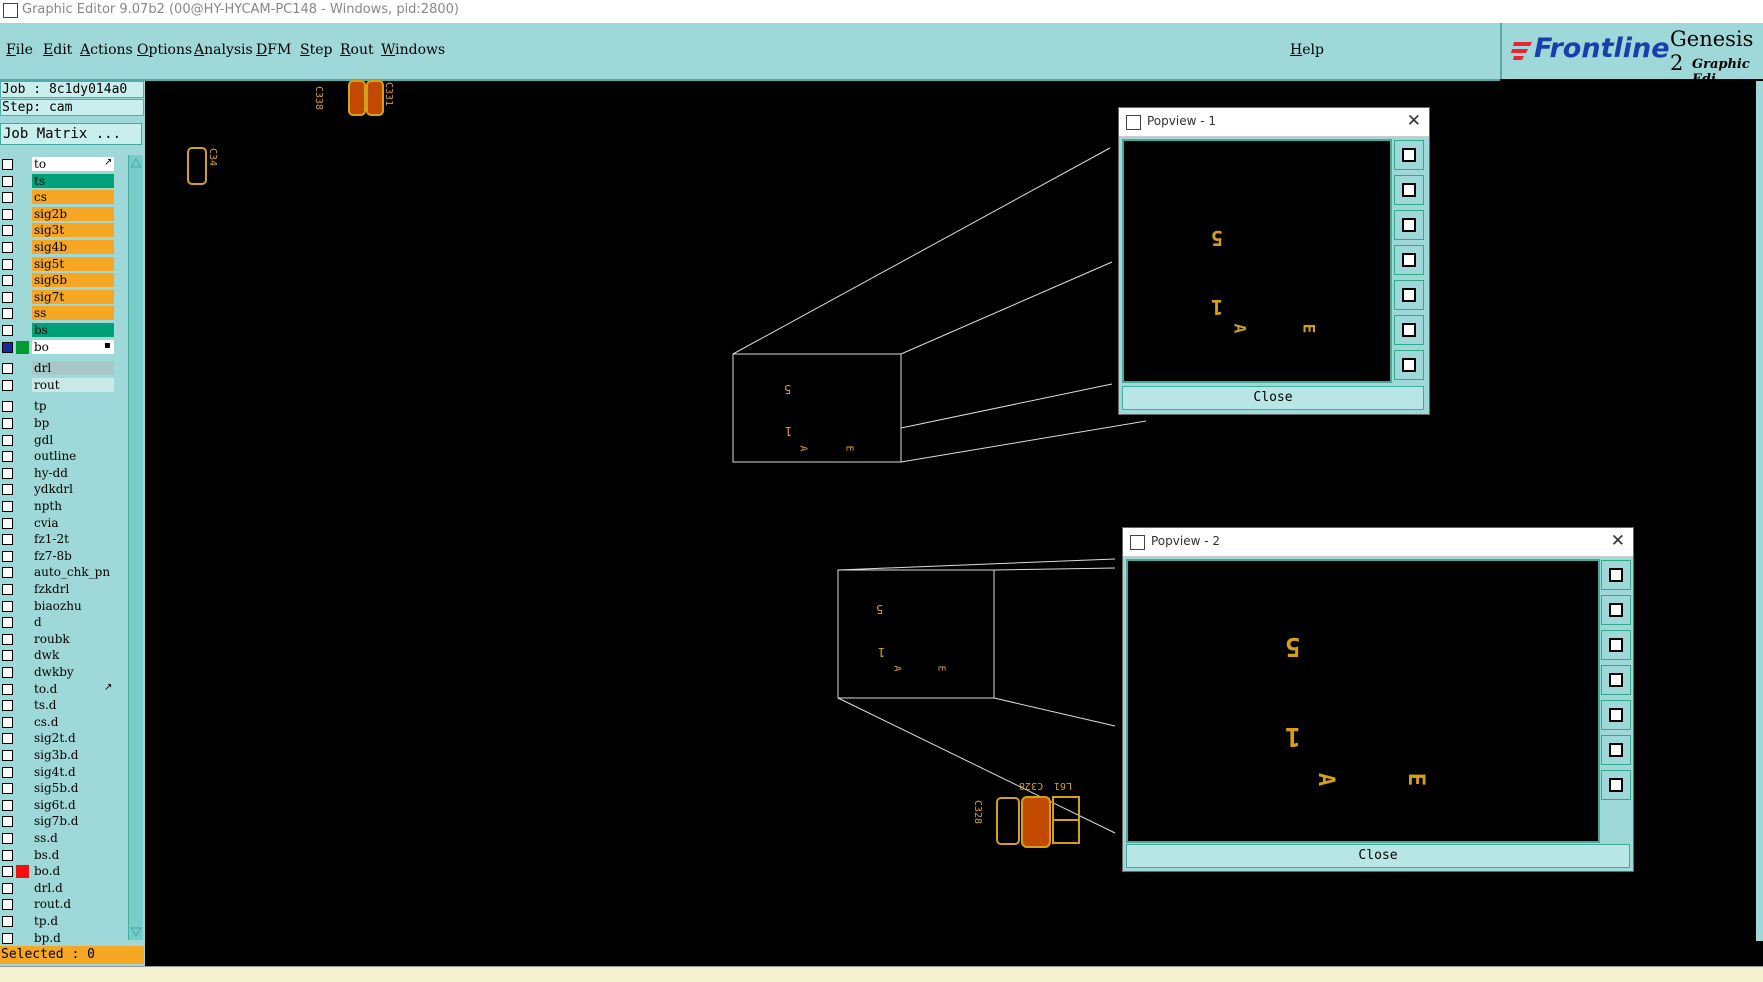 The width and height of the screenshot is (1763, 982). What do you see at coordinates (977, 812) in the screenshot?
I see `label-c328: C328` at bounding box center [977, 812].